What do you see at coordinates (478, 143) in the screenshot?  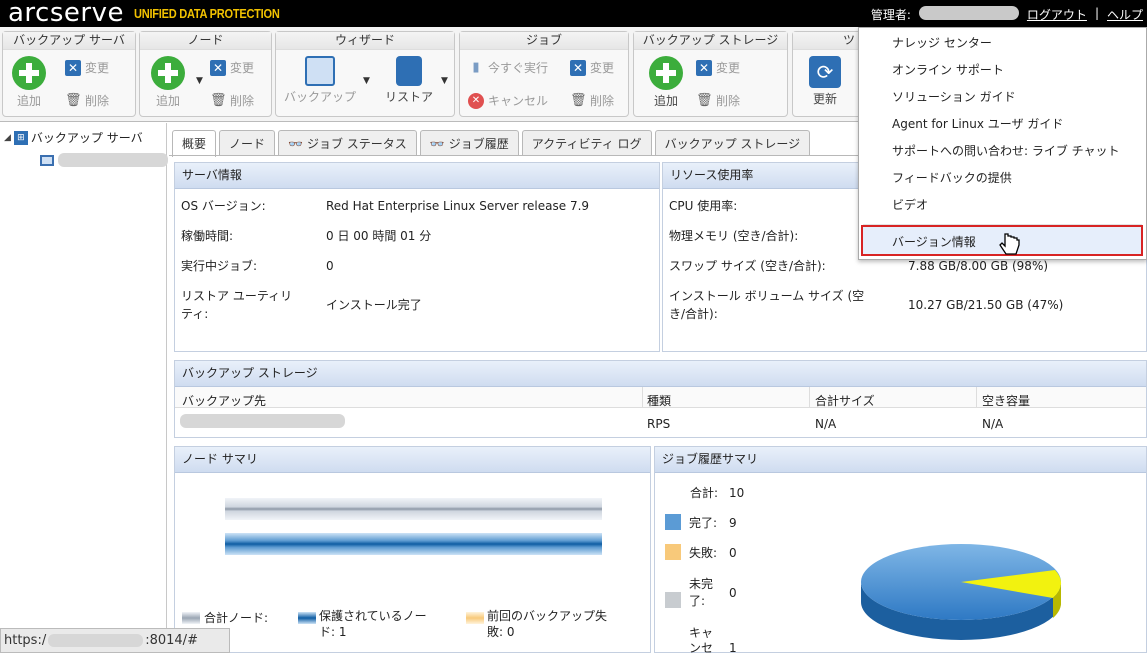 I see `tab-label: ジョブ履歴` at bounding box center [478, 143].